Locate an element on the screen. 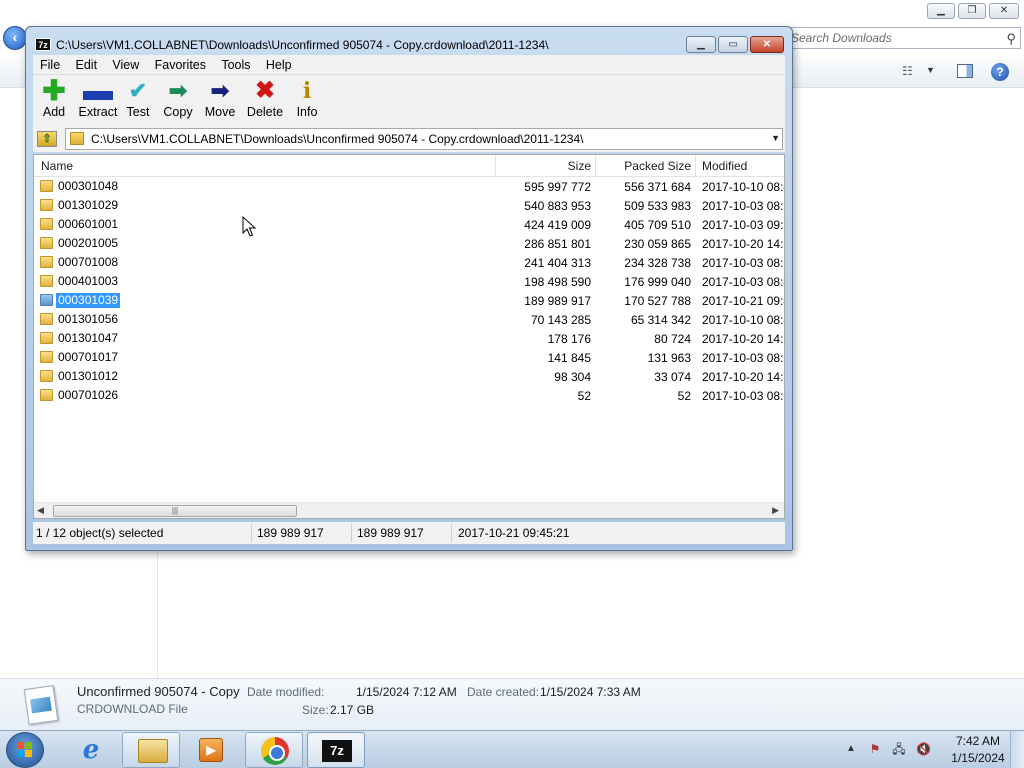 The height and width of the screenshot is (768, 1024). move-button: ➡ Move is located at coordinates (220, 101).